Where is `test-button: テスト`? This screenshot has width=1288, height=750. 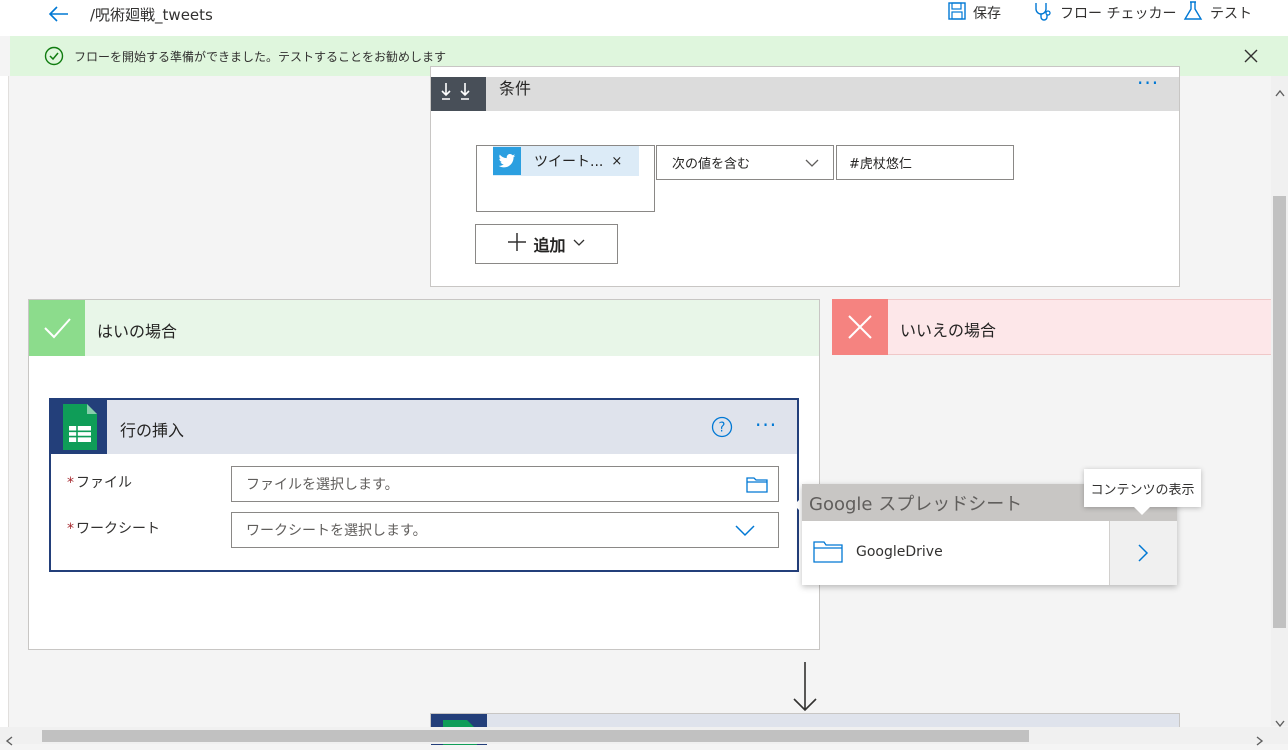
test-button: テスト is located at coordinates (1217, 13).